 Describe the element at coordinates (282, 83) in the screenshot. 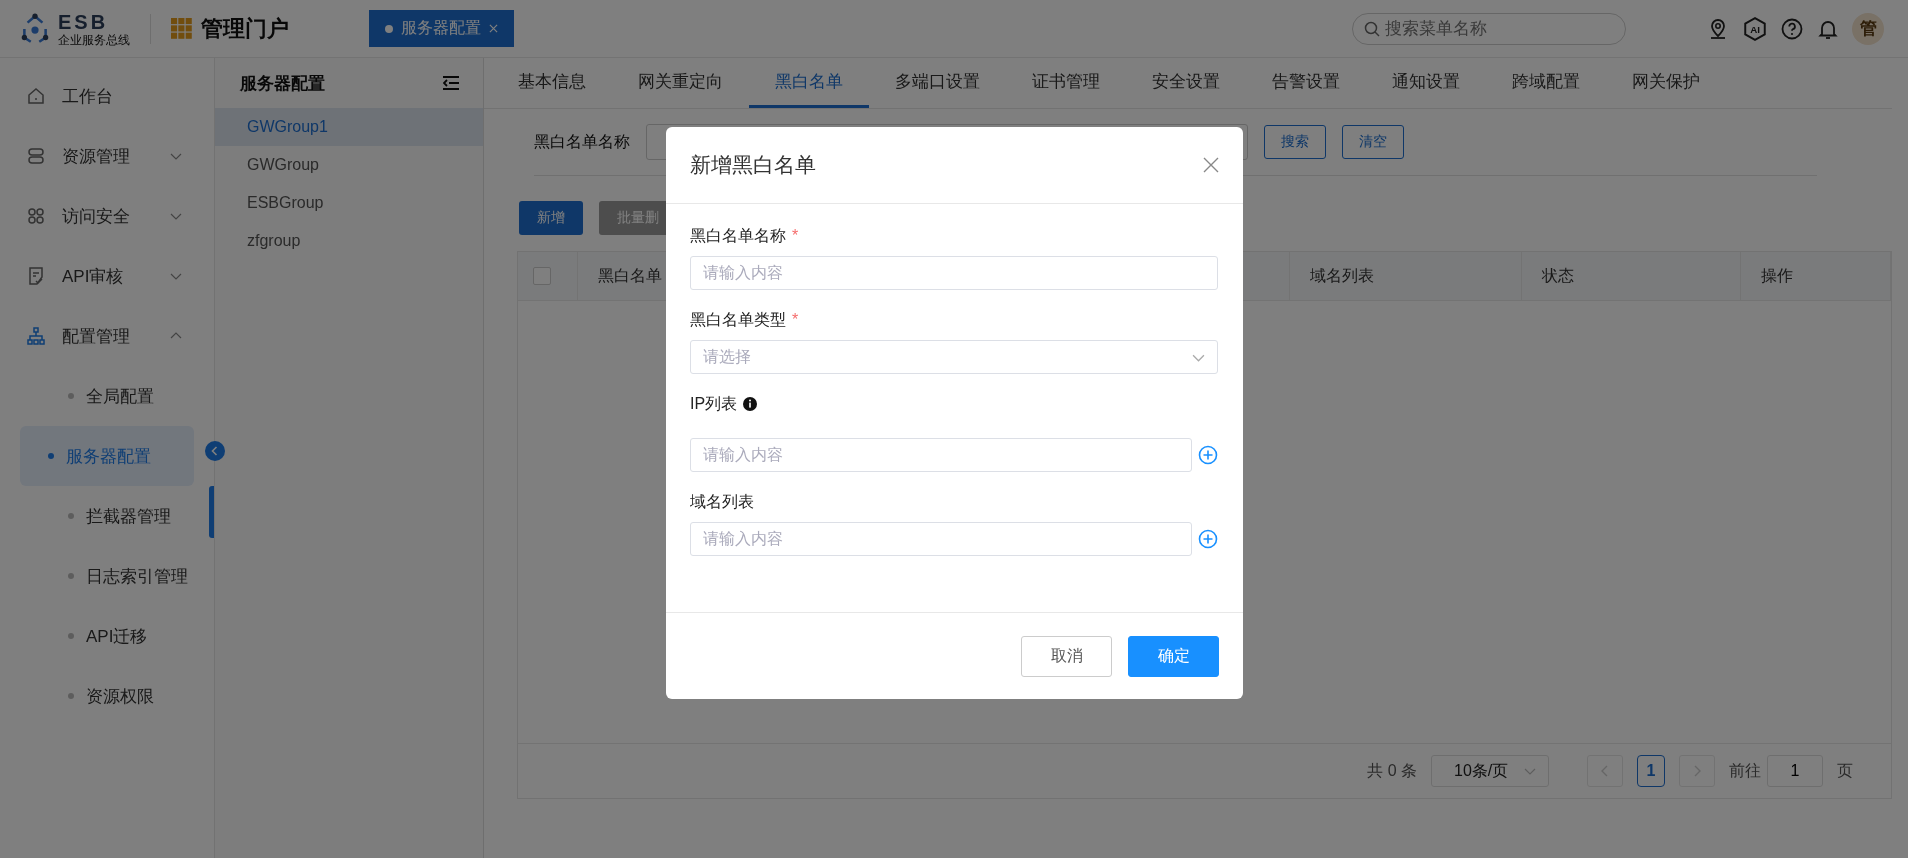

I see `panel-title: 服务器配置` at that location.